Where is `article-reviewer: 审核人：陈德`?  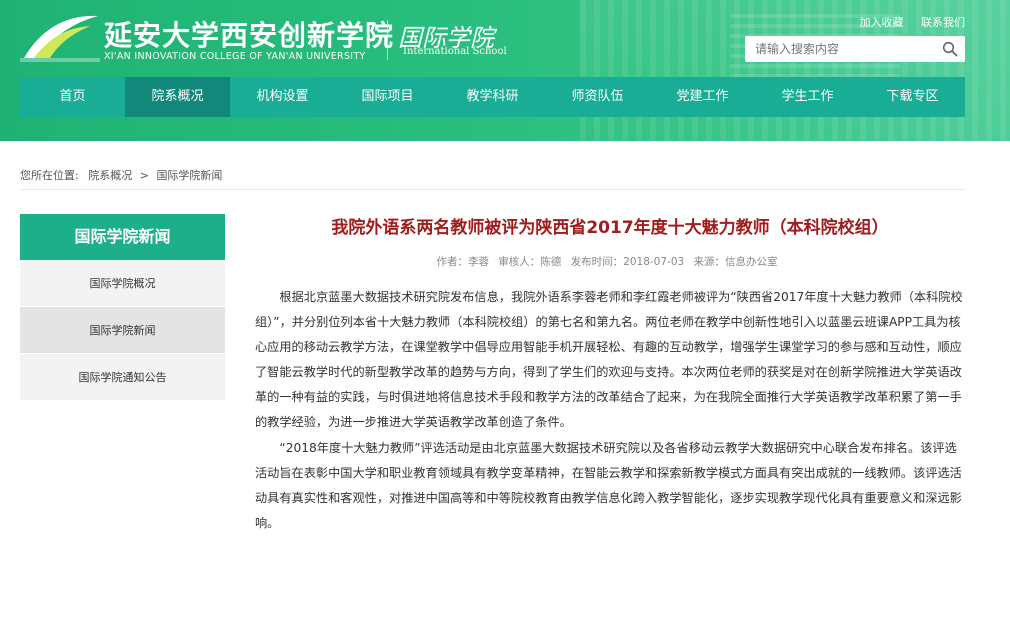 article-reviewer: 审核人：陈德 is located at coordinates (530, 262).